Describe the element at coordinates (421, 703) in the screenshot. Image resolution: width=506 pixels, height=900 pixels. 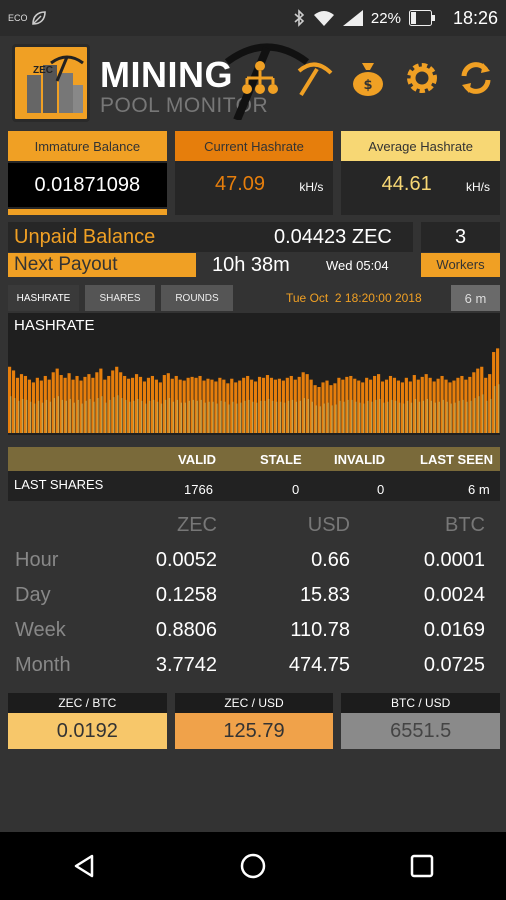
I see `rate-label: BTC / USD` at that location.